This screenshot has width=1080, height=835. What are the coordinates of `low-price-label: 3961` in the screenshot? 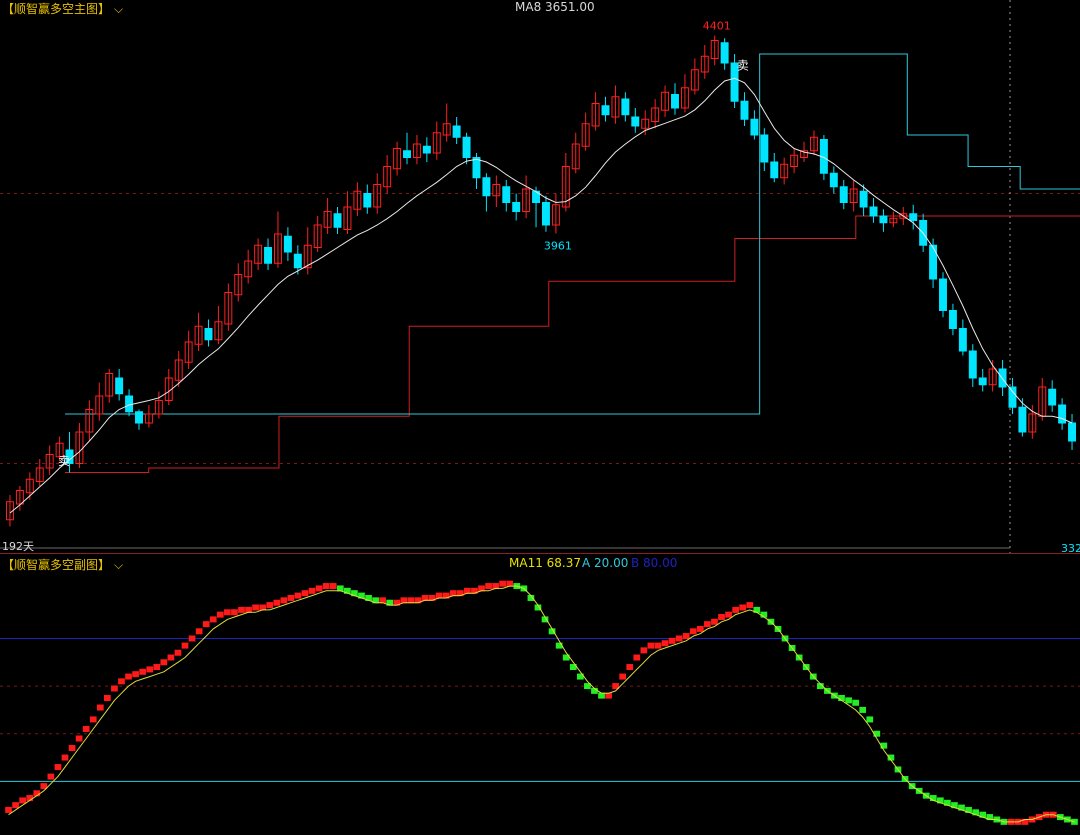 It's located at (558, 246).